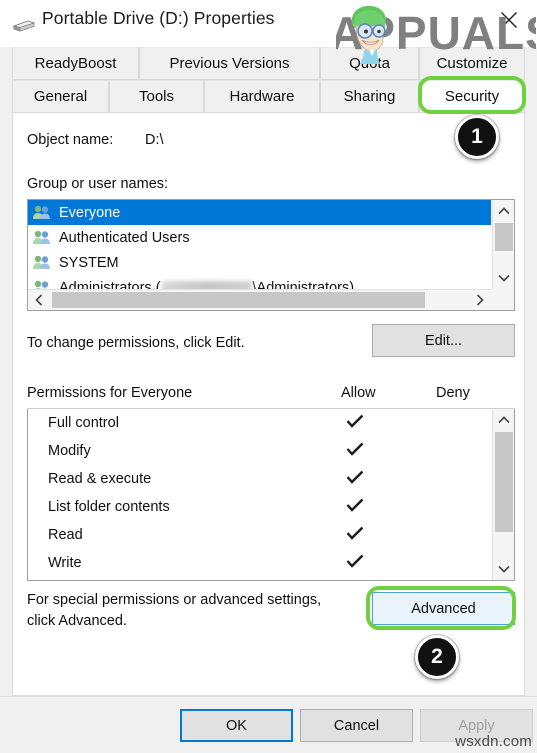 The width and height of the screenshot is (537, 753). I want to click on list-item-label: Everyone, so click(90, 212).